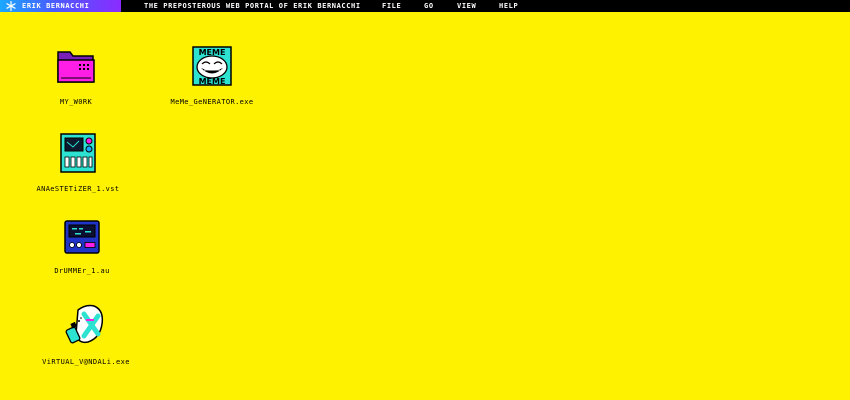  Describe the element at coordinates (82, 239) in the screenshot. I see `drum-machine-icon` at that location.